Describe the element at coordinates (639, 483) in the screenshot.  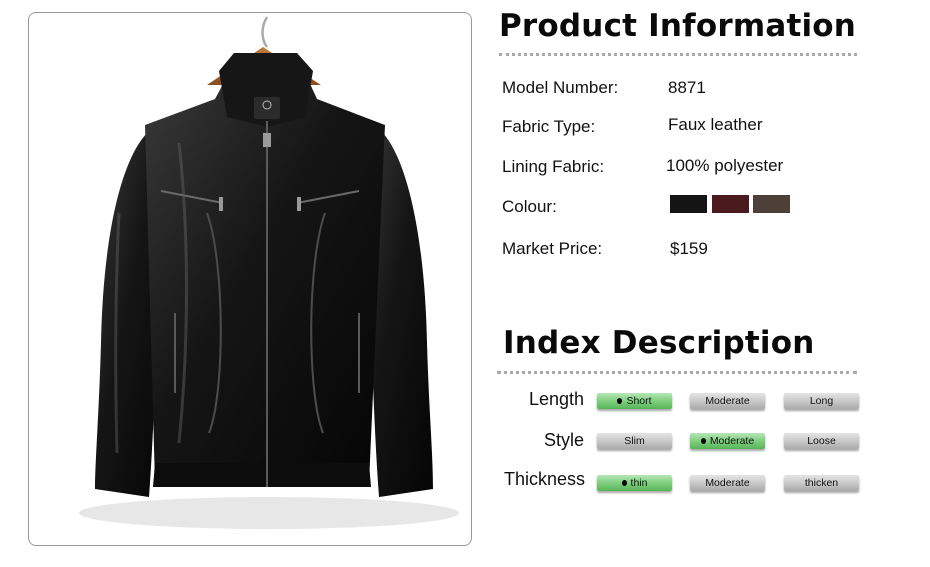
I see `option-label: thin` at that location.